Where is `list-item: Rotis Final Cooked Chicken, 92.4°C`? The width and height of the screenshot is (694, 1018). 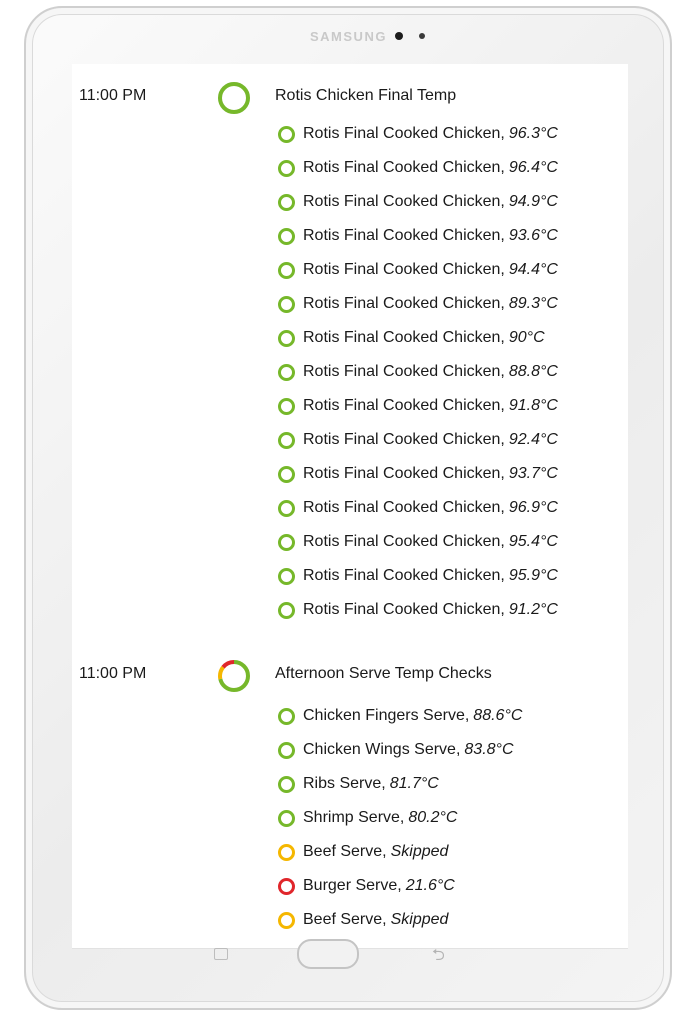
list-item: Rotis Final Cooked Chicken, 92.4°C is located at coordinates (418, 440).